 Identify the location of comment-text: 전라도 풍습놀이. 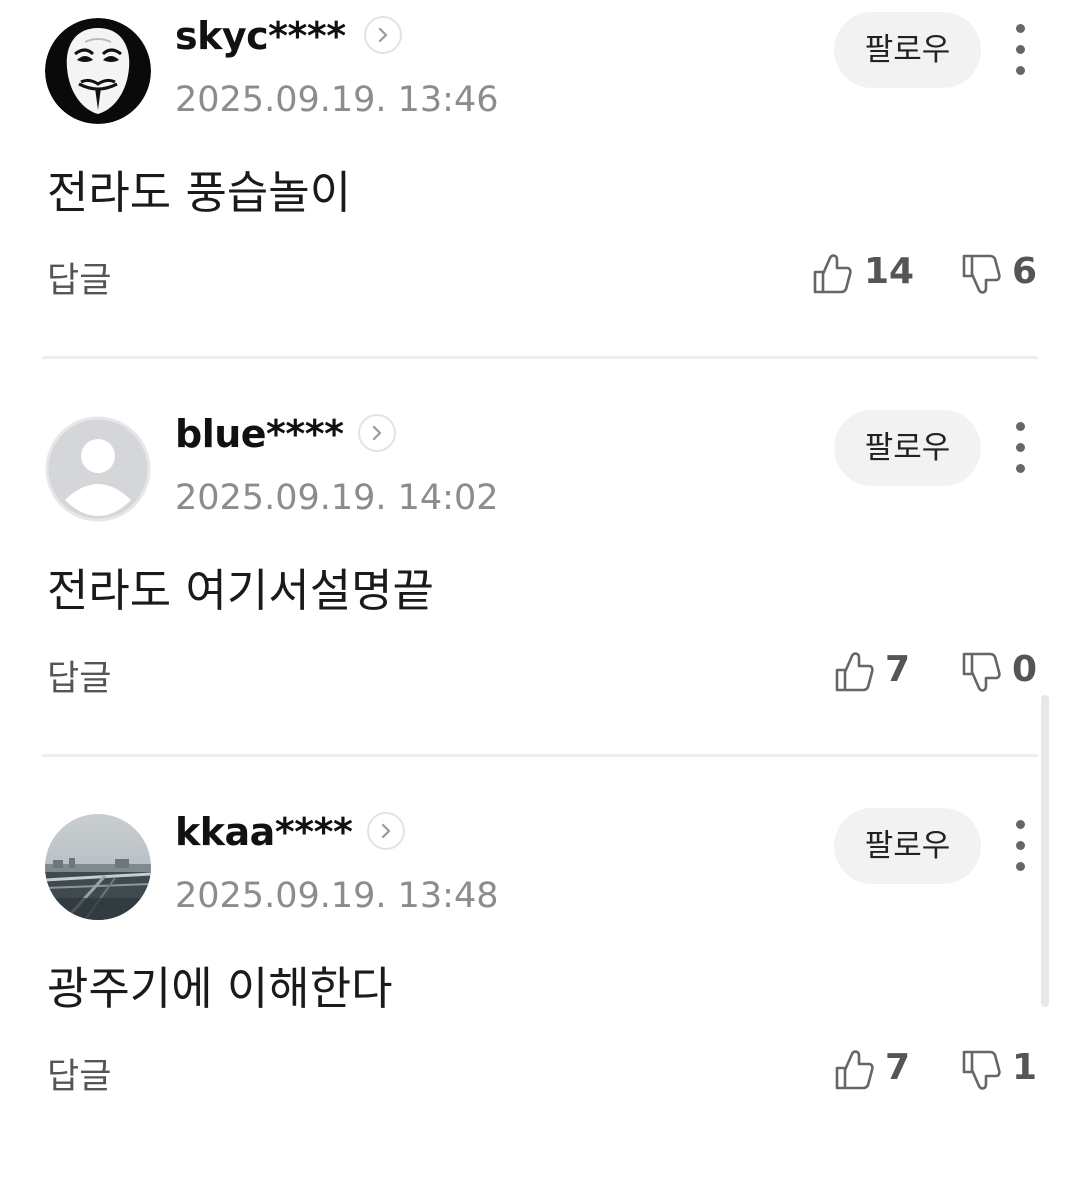
(199, 192).